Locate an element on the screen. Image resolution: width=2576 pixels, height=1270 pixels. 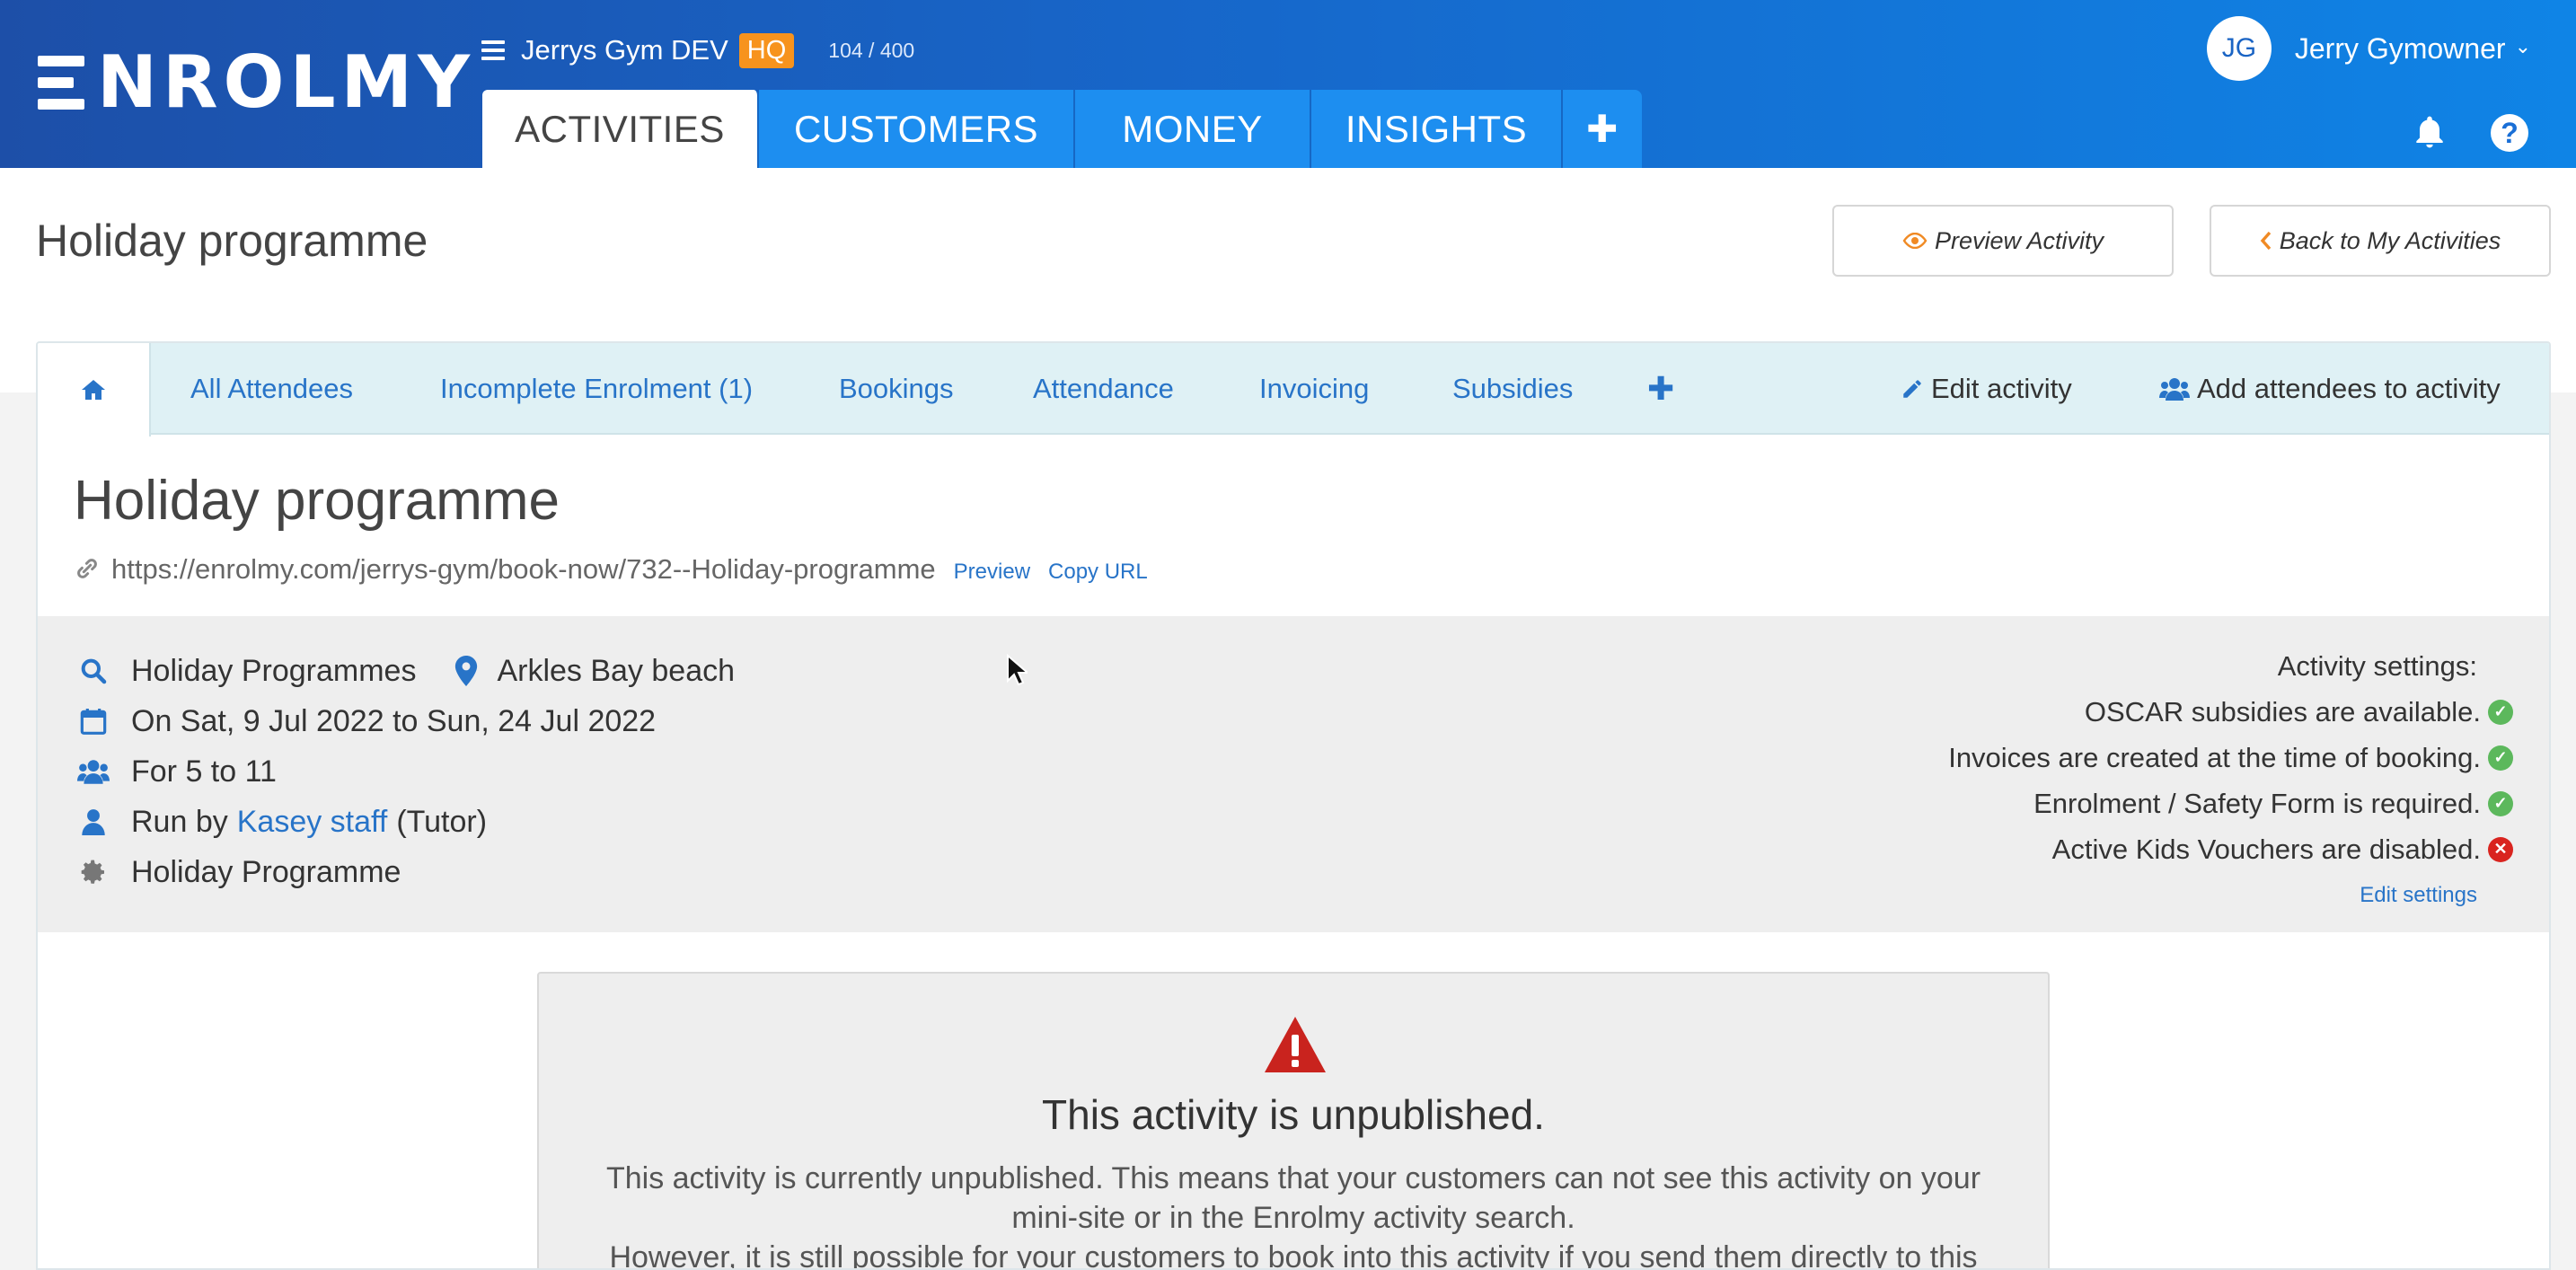
organisation-switcher: Jerrys Gym DEV HQ 104 / 400 is located at coordinates (697, 51).